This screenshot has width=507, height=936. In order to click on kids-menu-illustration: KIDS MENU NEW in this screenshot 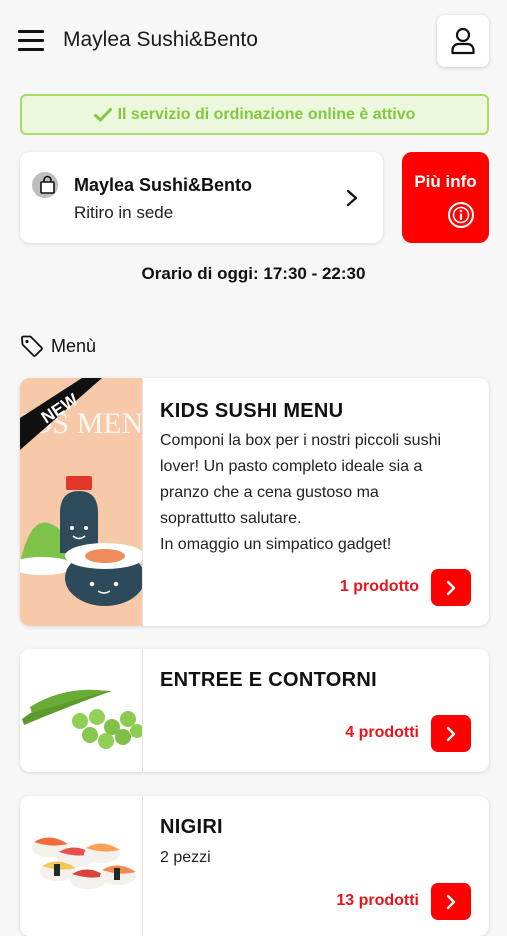, I will do `click(81, 502)`.